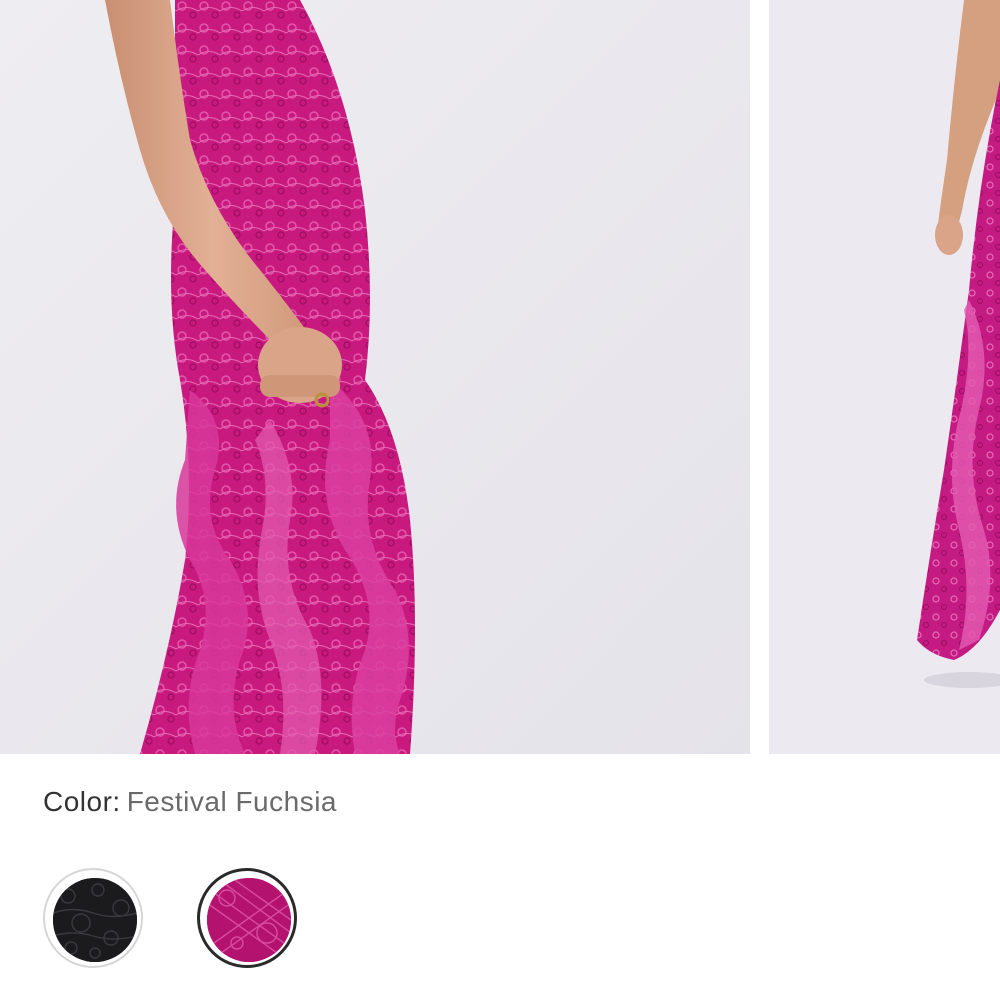  What do you see at coordinates (231, 801) in the screenshot?
I see `selected-color-name: Festival Fuchsia` at bounding box center [231, 801].